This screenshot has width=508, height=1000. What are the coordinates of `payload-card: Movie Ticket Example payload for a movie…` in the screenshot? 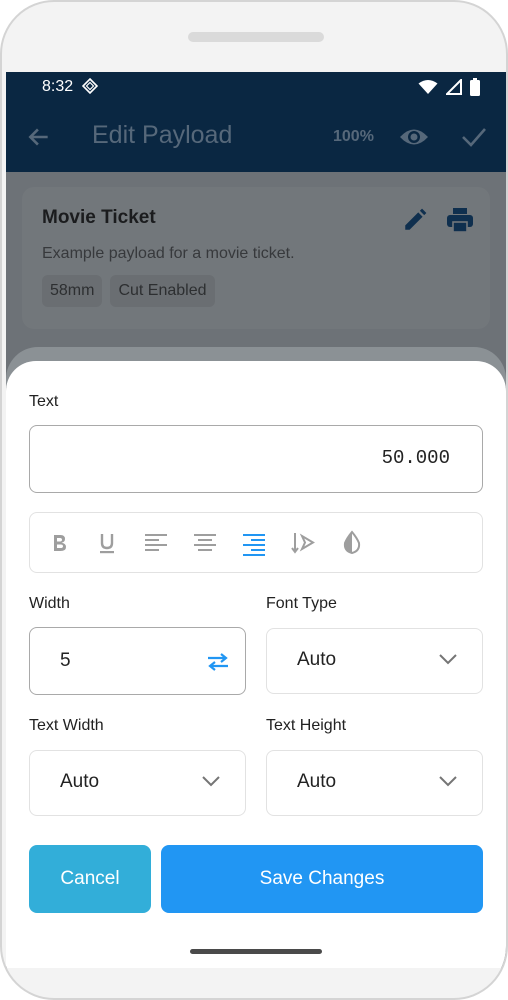 It's located at (256, 258).